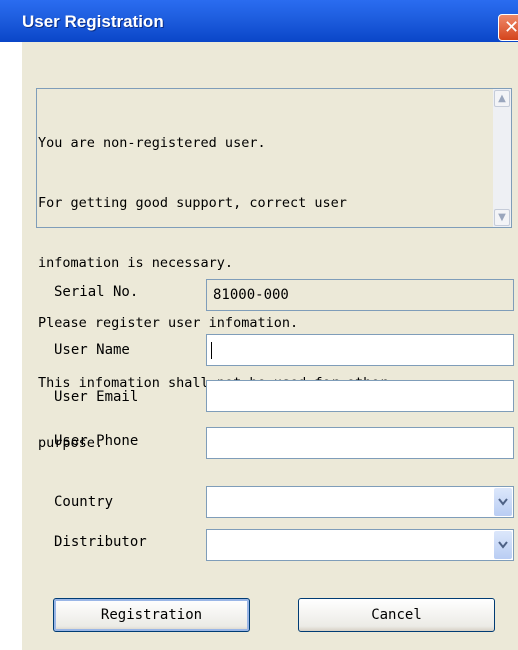  I want to click on message-line: You are non-registered user., so click(152, 143).